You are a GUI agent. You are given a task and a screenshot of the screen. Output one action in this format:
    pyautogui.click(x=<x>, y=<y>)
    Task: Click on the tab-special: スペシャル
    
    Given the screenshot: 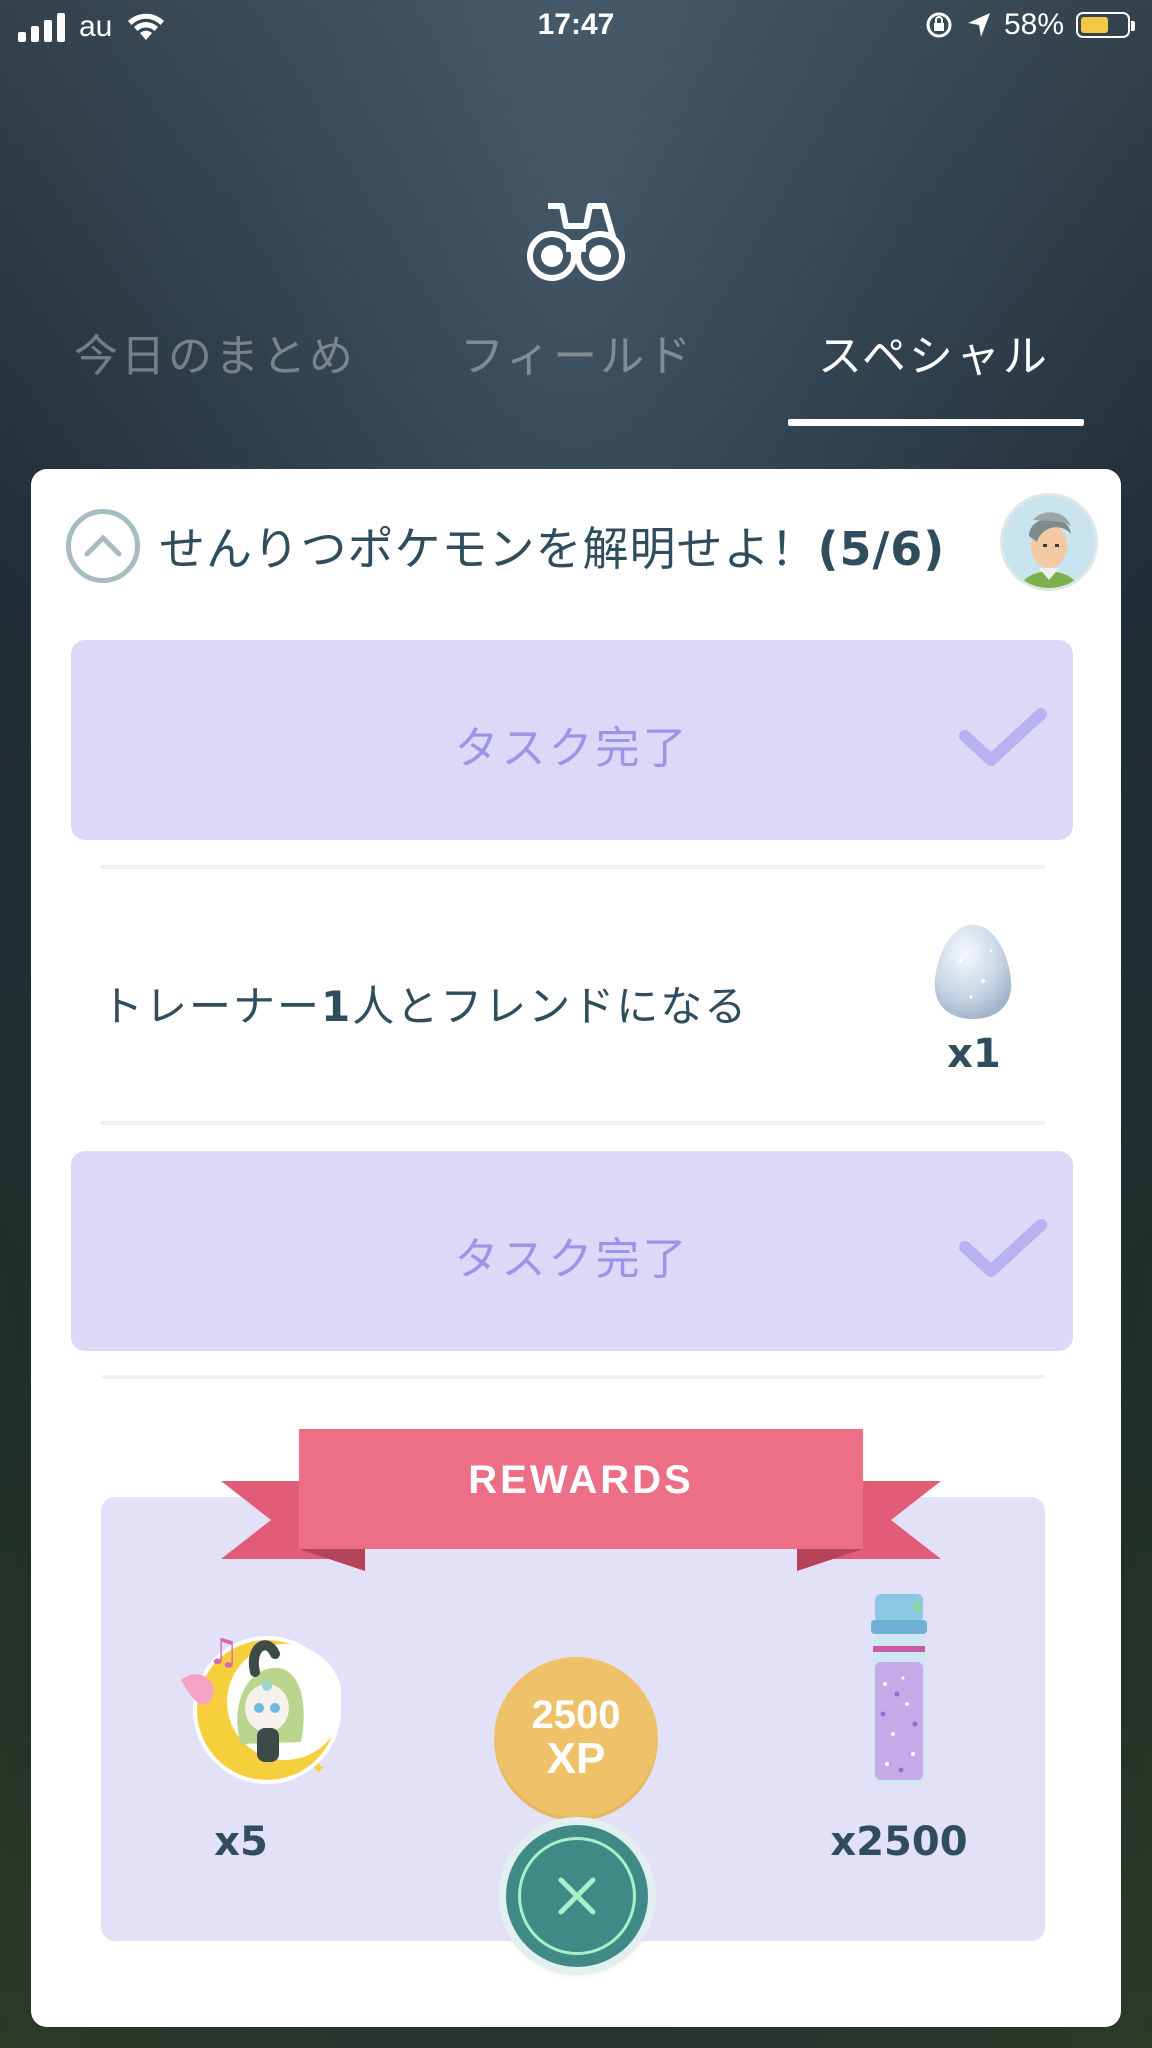 What is the action you would take?
    pyautogui.click(x=934, y=352)
    